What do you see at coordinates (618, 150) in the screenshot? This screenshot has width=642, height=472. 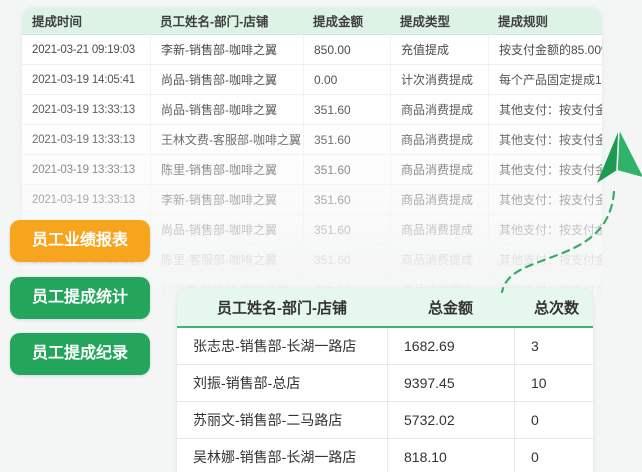 I see `paper-plane-fold-line` at bounding box center [618, 150].